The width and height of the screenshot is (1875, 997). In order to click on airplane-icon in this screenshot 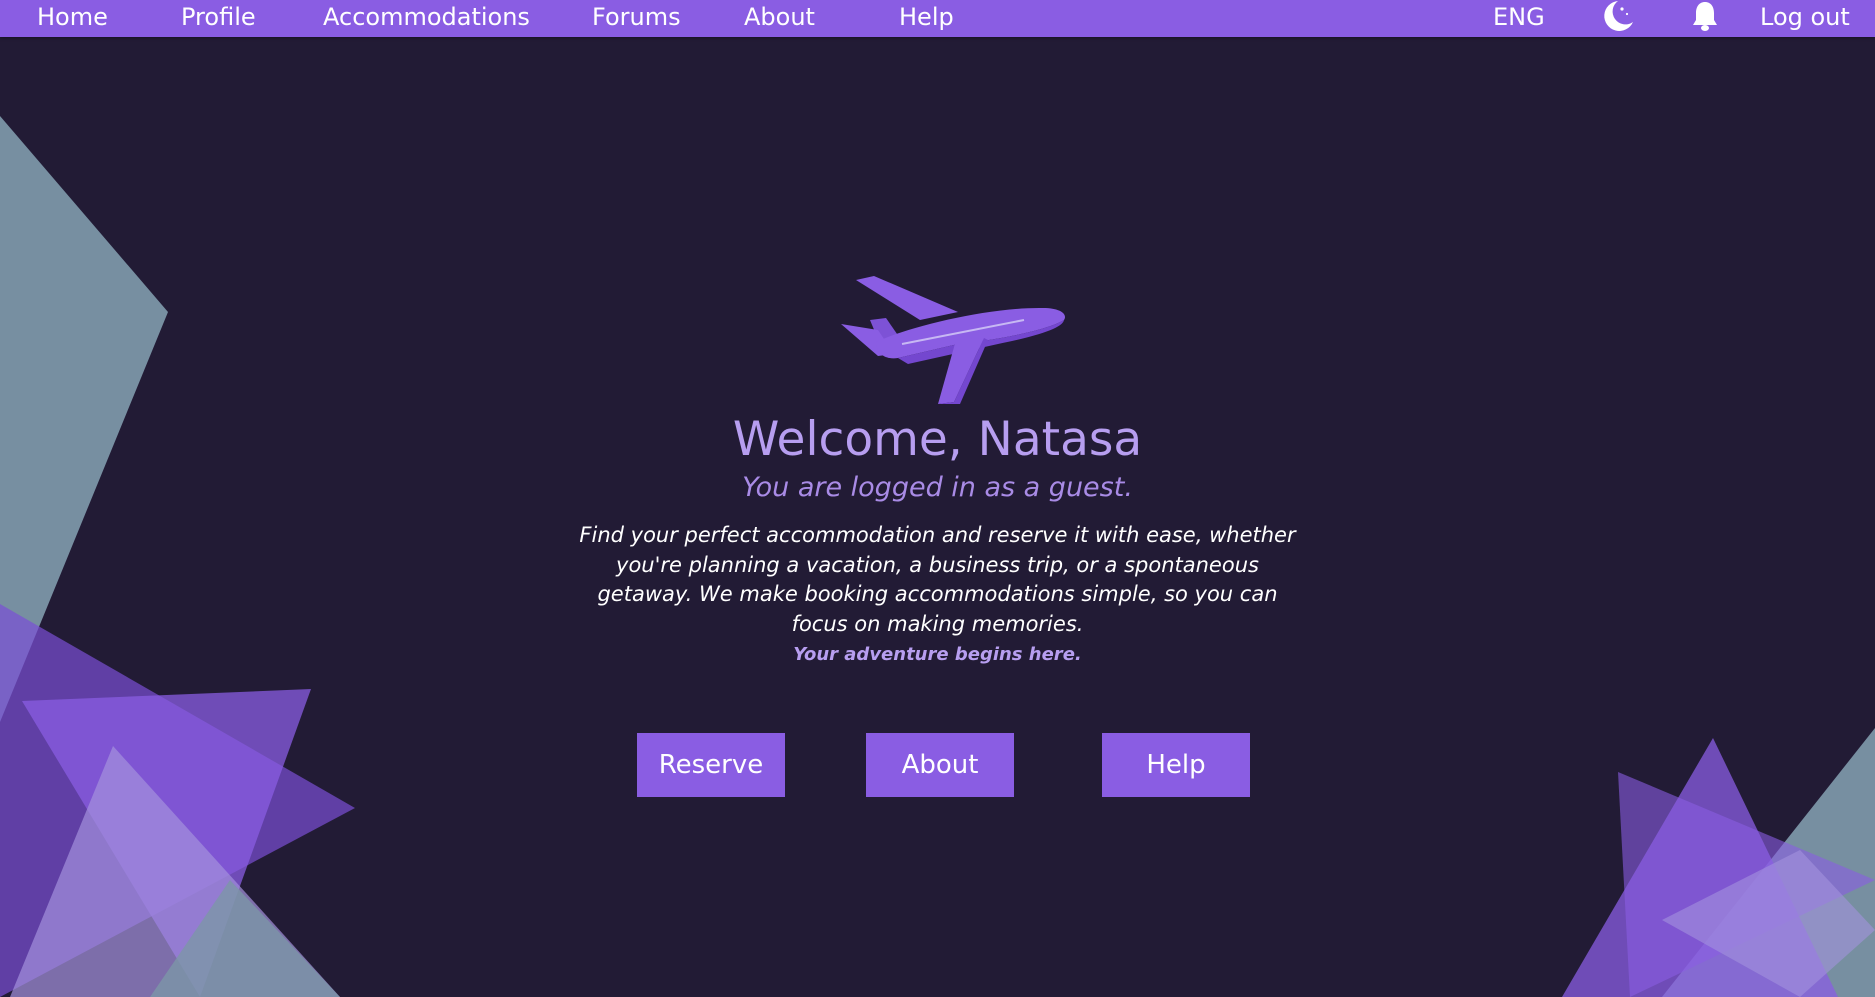, I will do `click(953, 339)`.